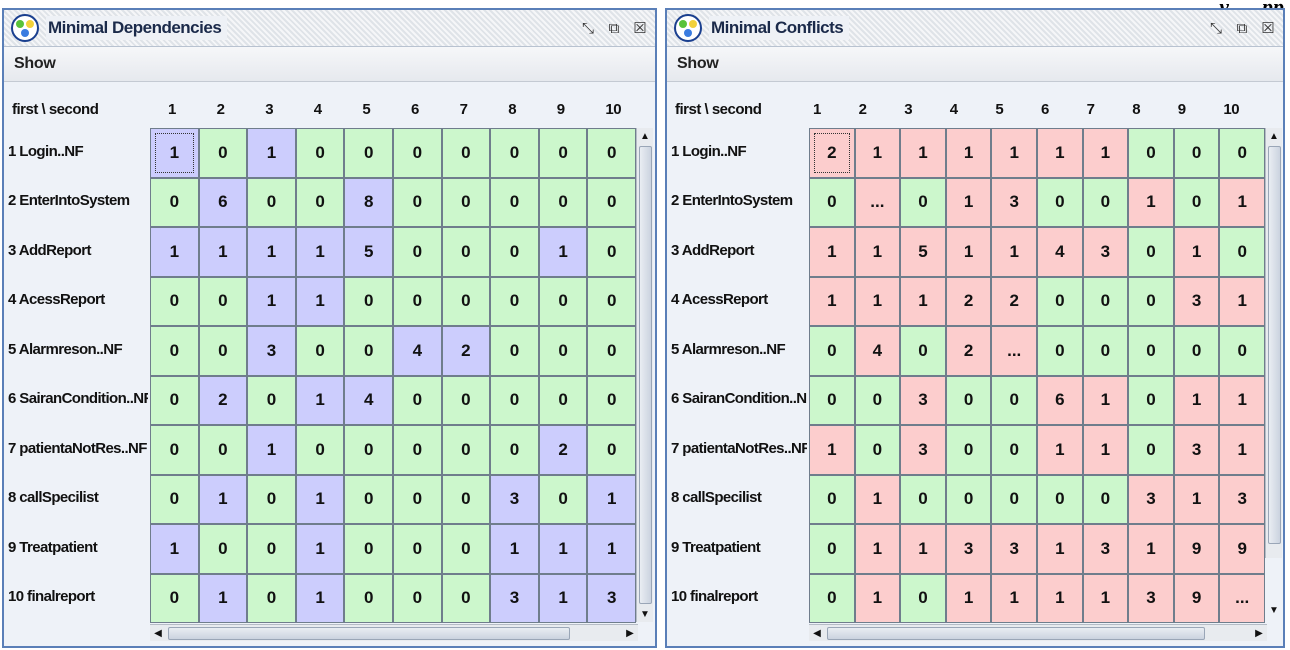 Image resolution: width=1290 pixels, height=650 pixels. I want to click on show-menu: Show, so click(693, 64).